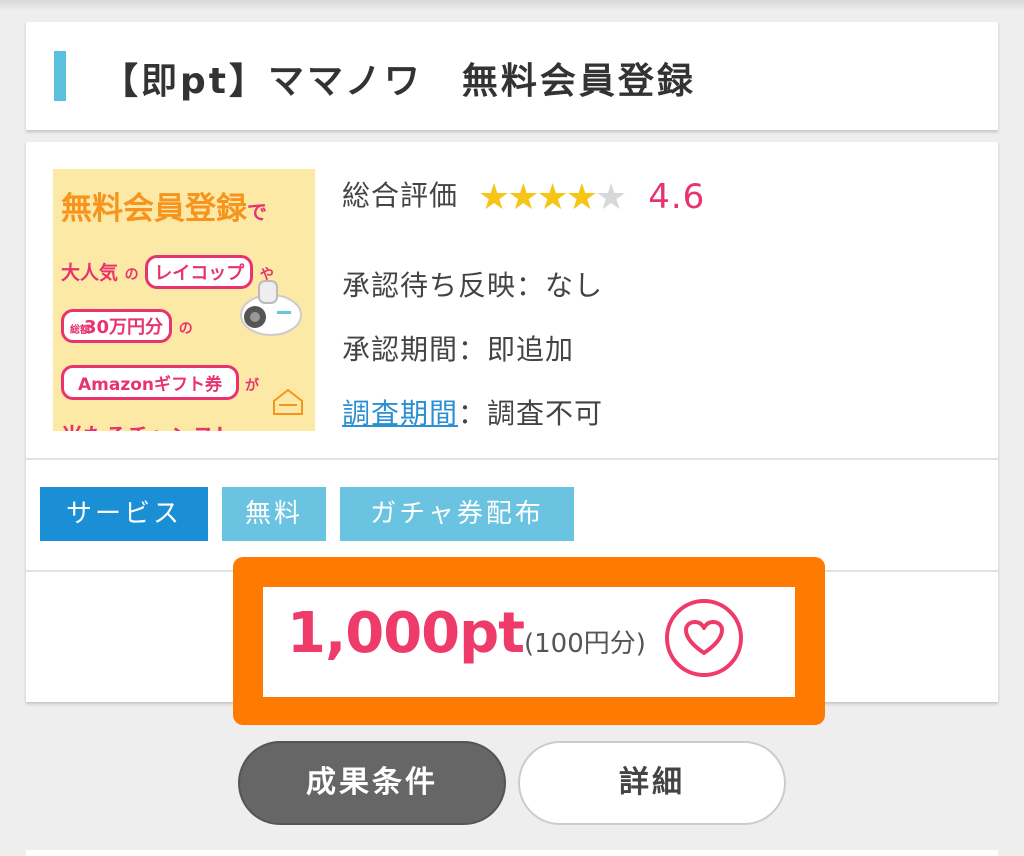 This screenshot has height=856, width=1024. Describe the element at coordinates (150, 382) in the screenshot. I see `banner-amazon-pill: Amazonギフト券` at that location.